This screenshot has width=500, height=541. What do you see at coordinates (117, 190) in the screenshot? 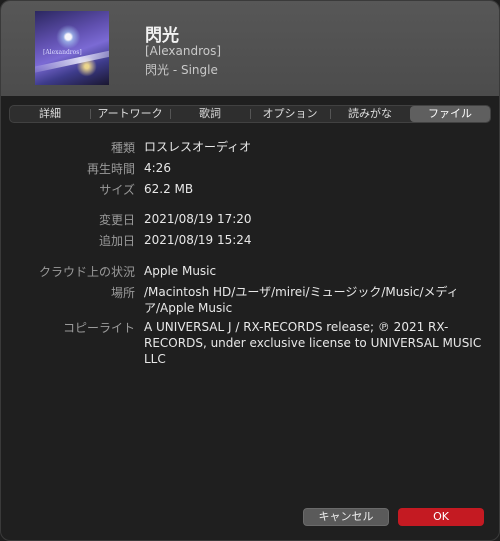
I see `size-label: サイズ` at bounding box center [117, 190].